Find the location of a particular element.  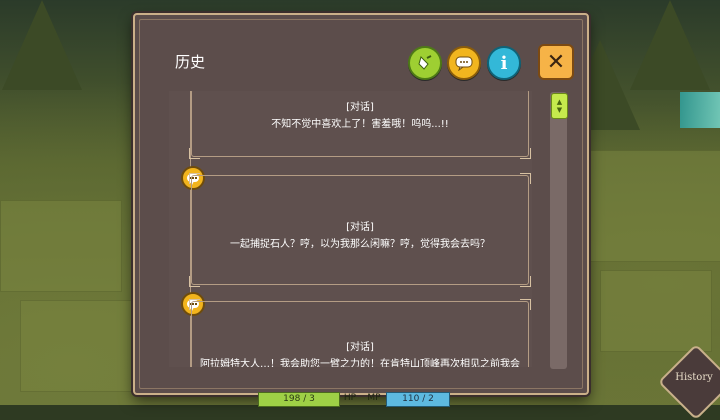

hp-label: HP is located at coordinates (350, 398).